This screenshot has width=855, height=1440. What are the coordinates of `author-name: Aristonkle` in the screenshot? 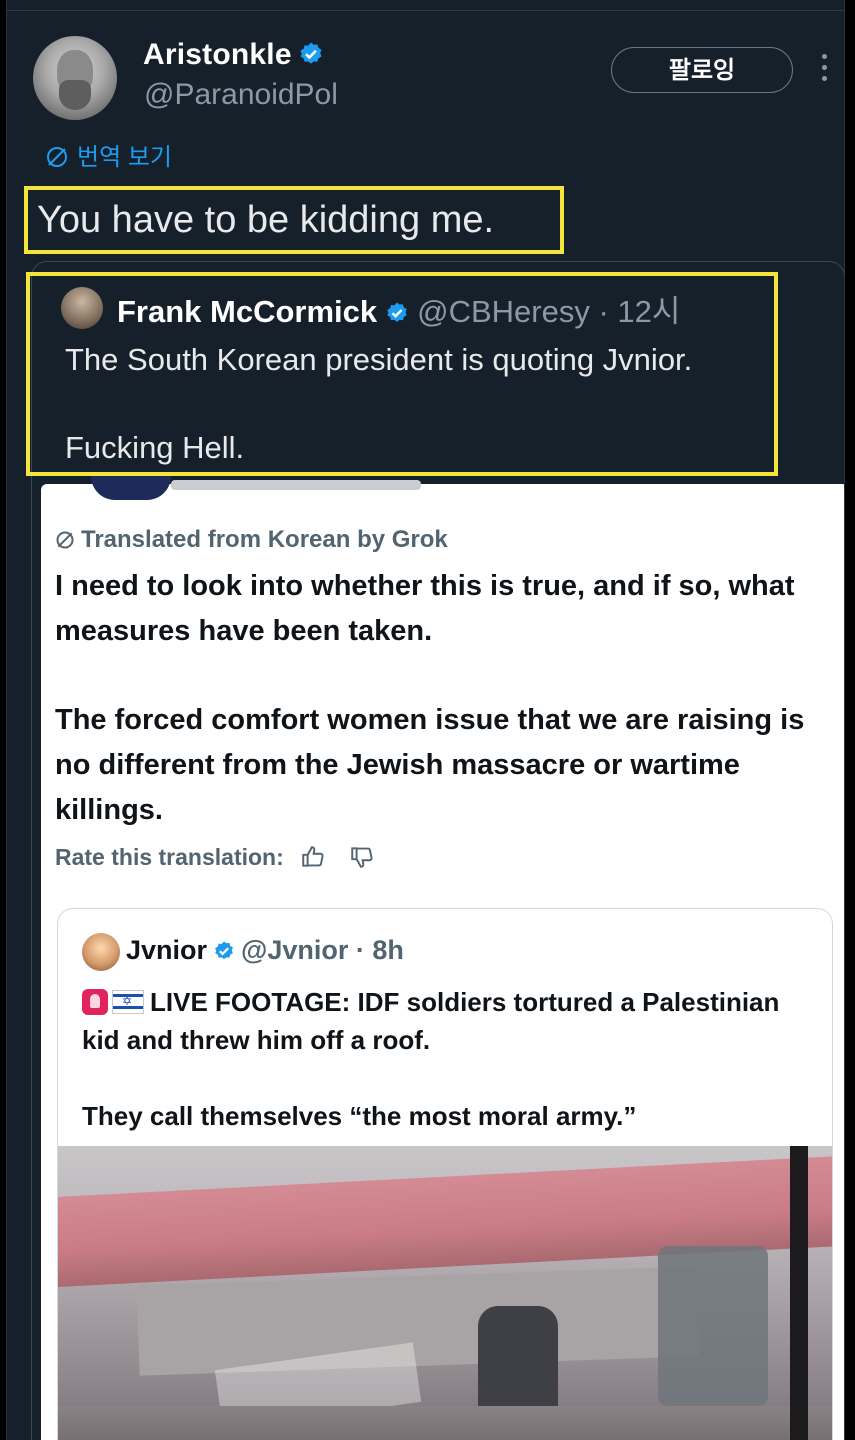 It's located at (233, 55).